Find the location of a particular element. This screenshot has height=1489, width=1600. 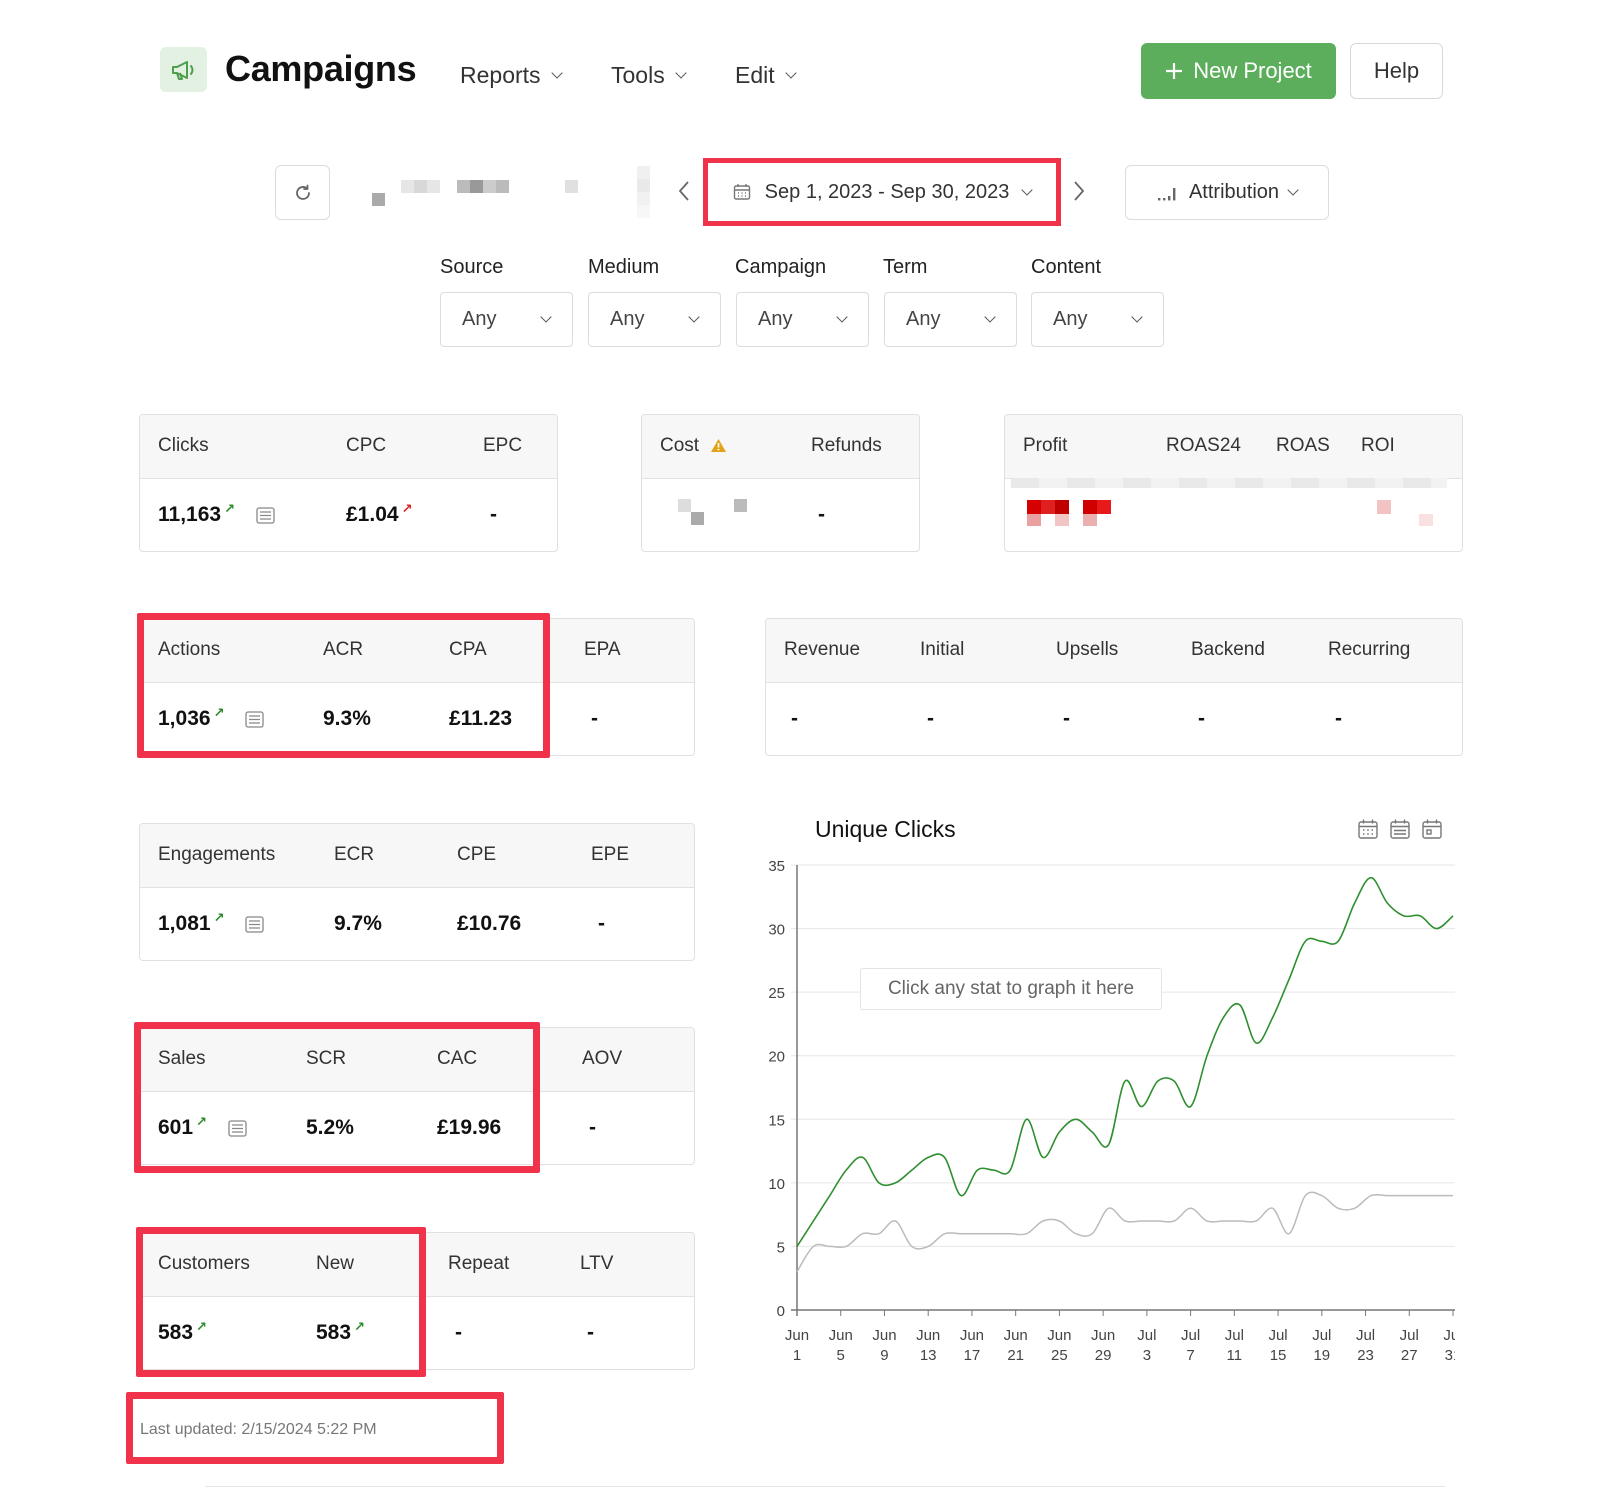

x-tick-label: Jun is located at coordinates (1016, 1335).